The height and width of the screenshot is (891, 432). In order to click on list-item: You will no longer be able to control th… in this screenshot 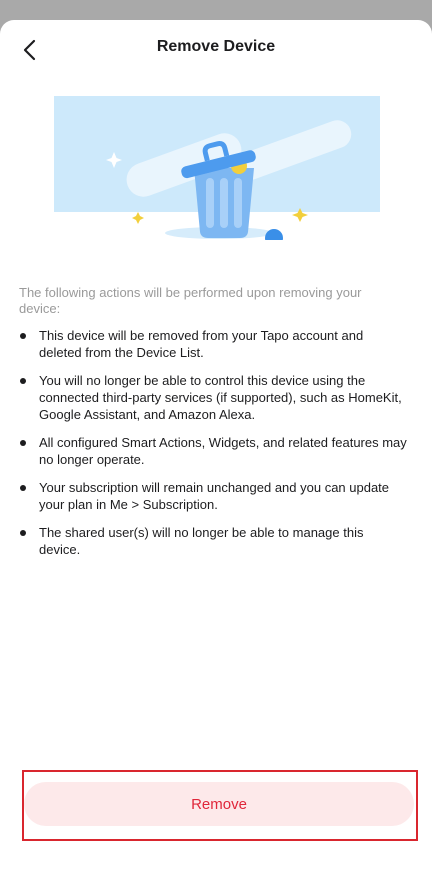, I will do `click(213, 397)`.